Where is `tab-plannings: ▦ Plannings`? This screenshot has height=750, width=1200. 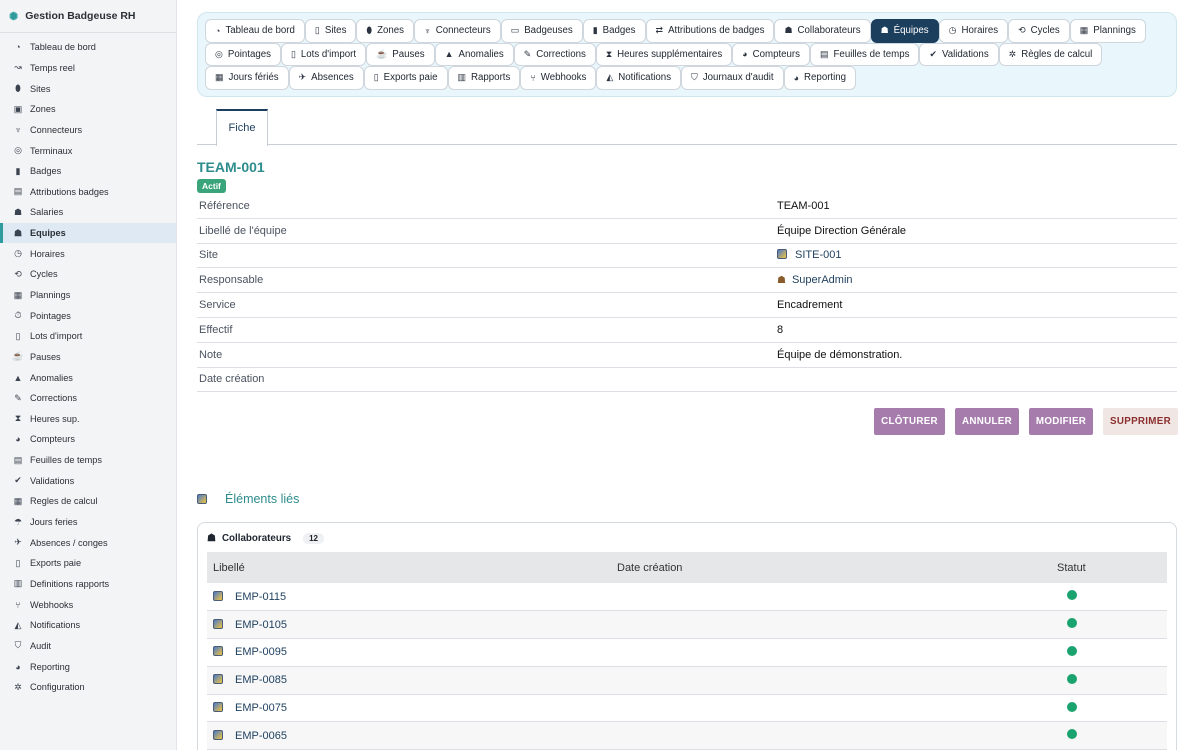 tab-plannings: ▦ Plannings is located at coordinates (1107, 31).